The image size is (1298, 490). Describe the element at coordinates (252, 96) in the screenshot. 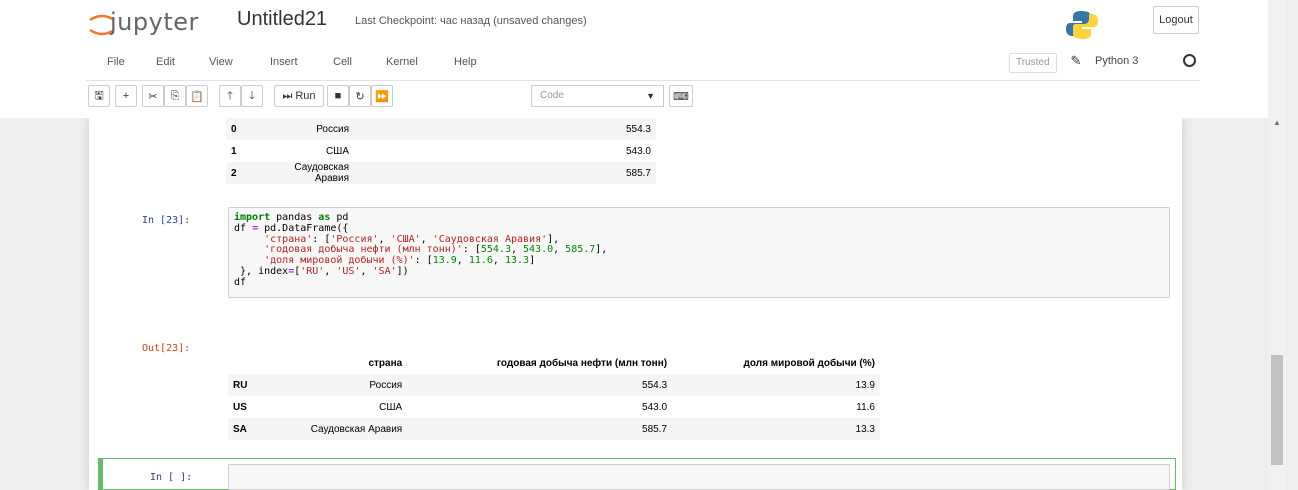

I see `move-down-icon: 🡓` at that location.